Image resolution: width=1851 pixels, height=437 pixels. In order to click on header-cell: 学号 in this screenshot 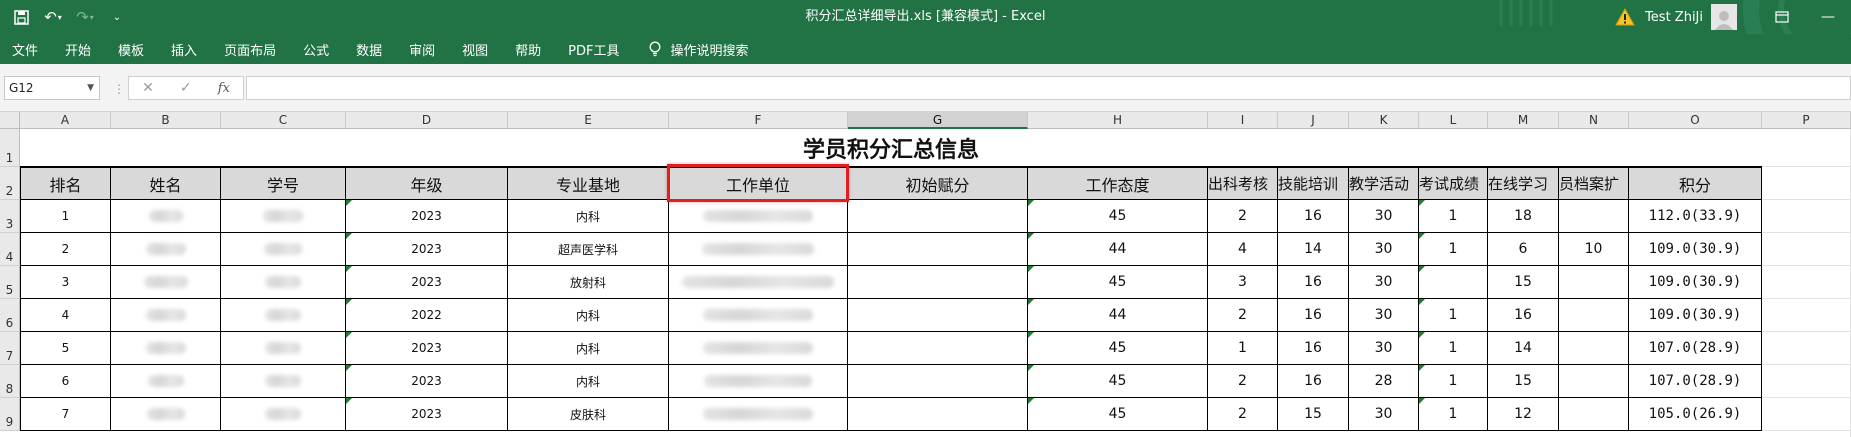, I will do `click(283, 183)`.